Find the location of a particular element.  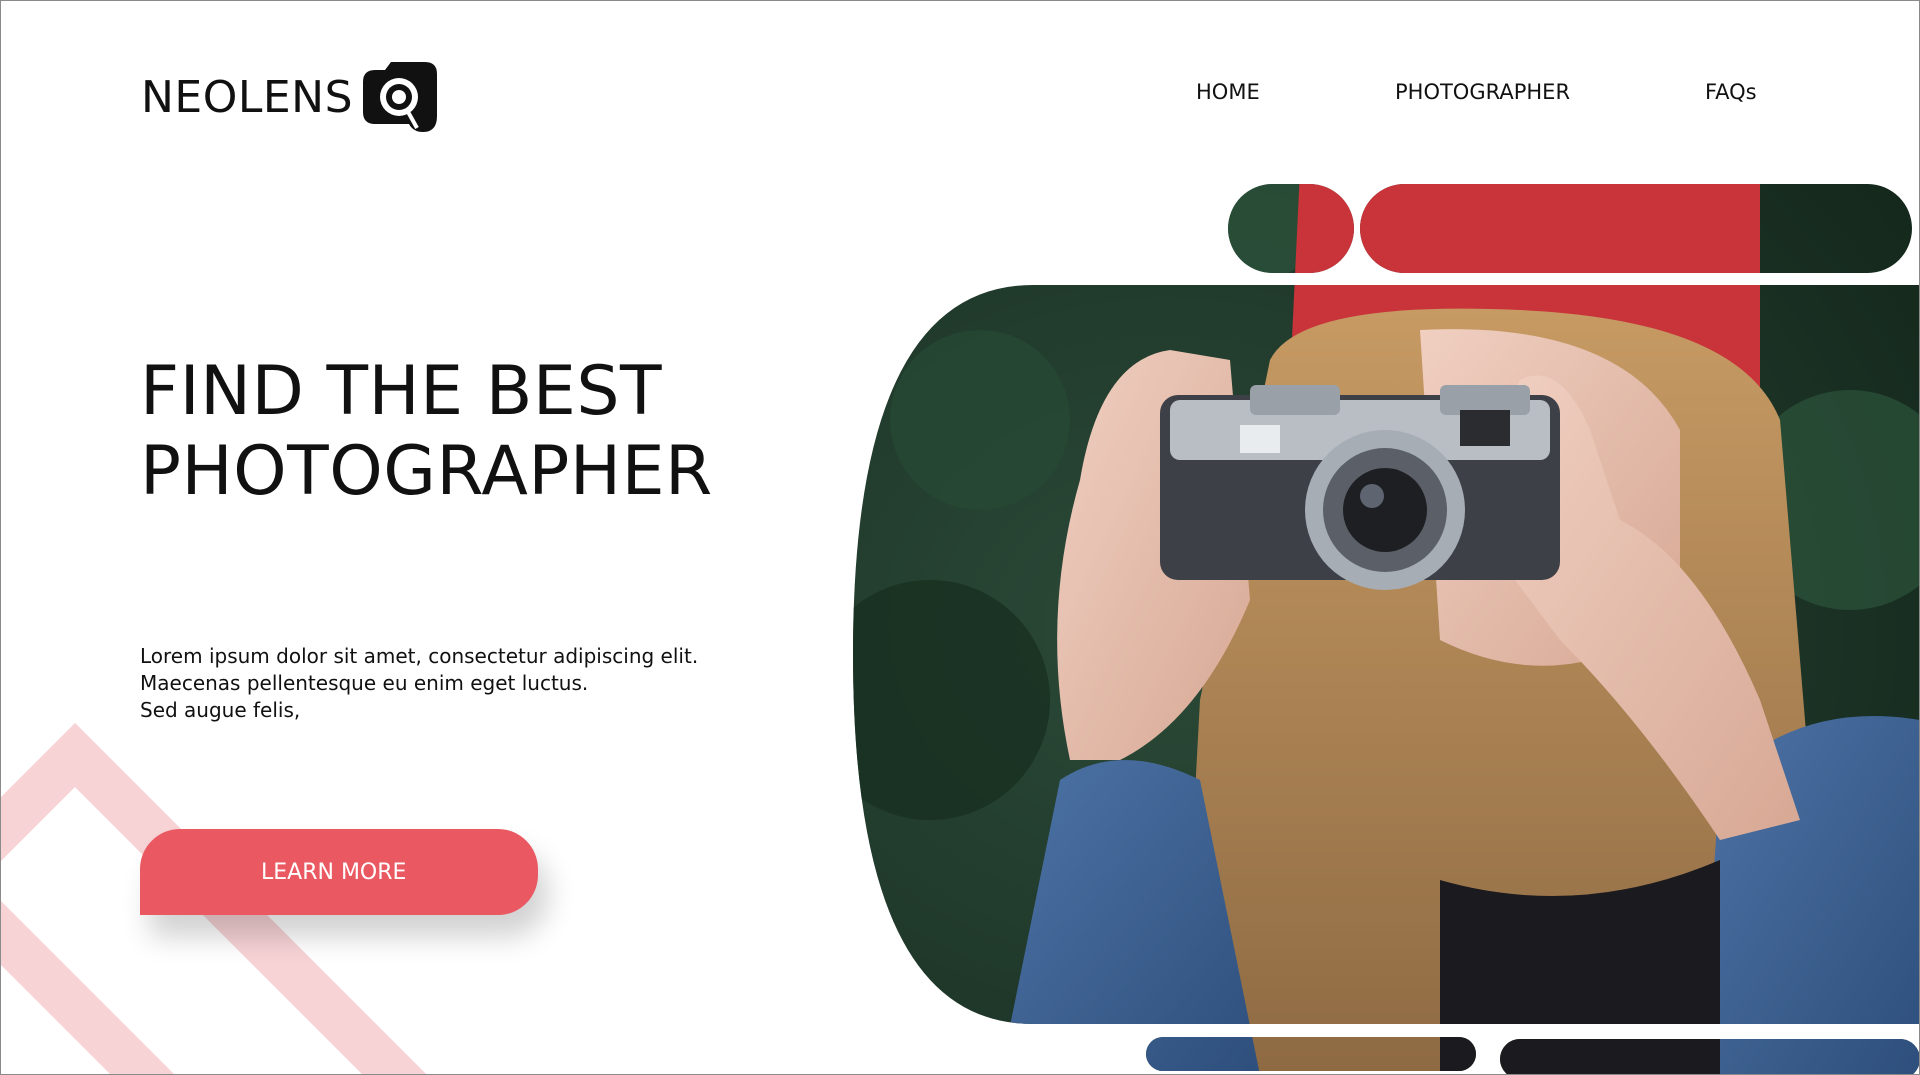

brand-logo: NEOLENS is located at coordinates (290, 97).